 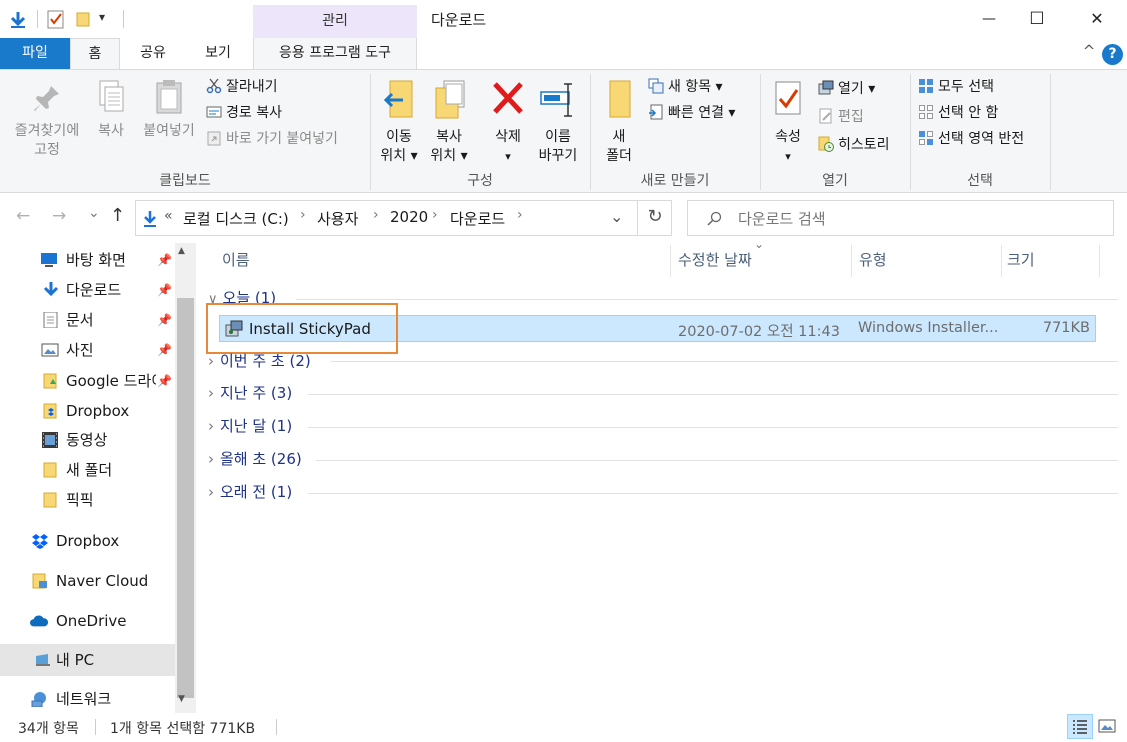 What do you see at coordinates (250, 426) in the screenshot?
I see `group-header-last-month: › 지난 달 (1)` at bounding box center [250, 426].